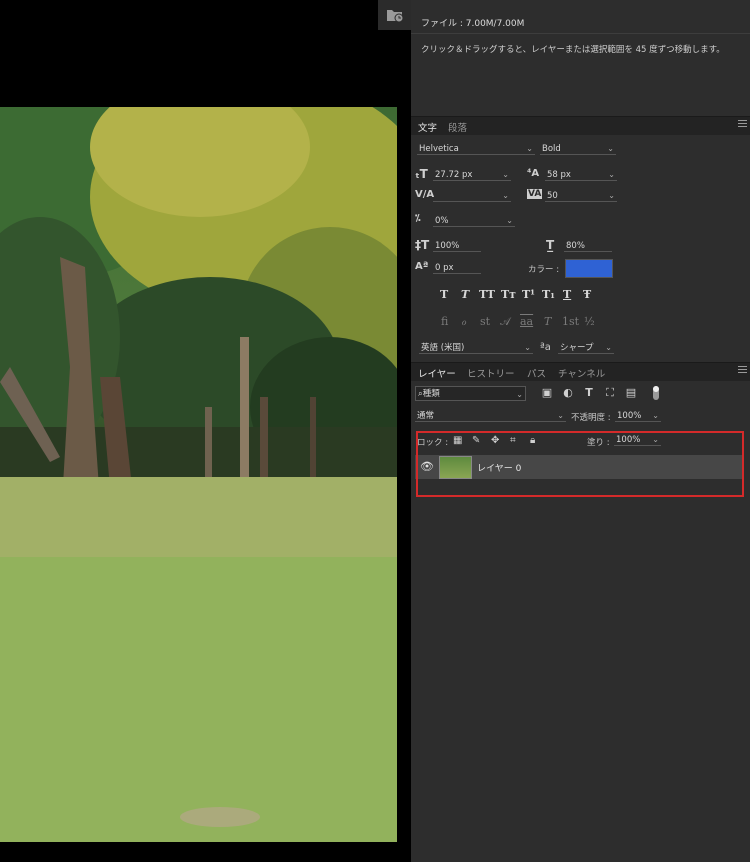 The width and height of the screenshot is (750, 862). What do you see at coordinates (535, 194) in the screenshot?
I see `tracking-icon: VA` at bounding box center [535, 194].